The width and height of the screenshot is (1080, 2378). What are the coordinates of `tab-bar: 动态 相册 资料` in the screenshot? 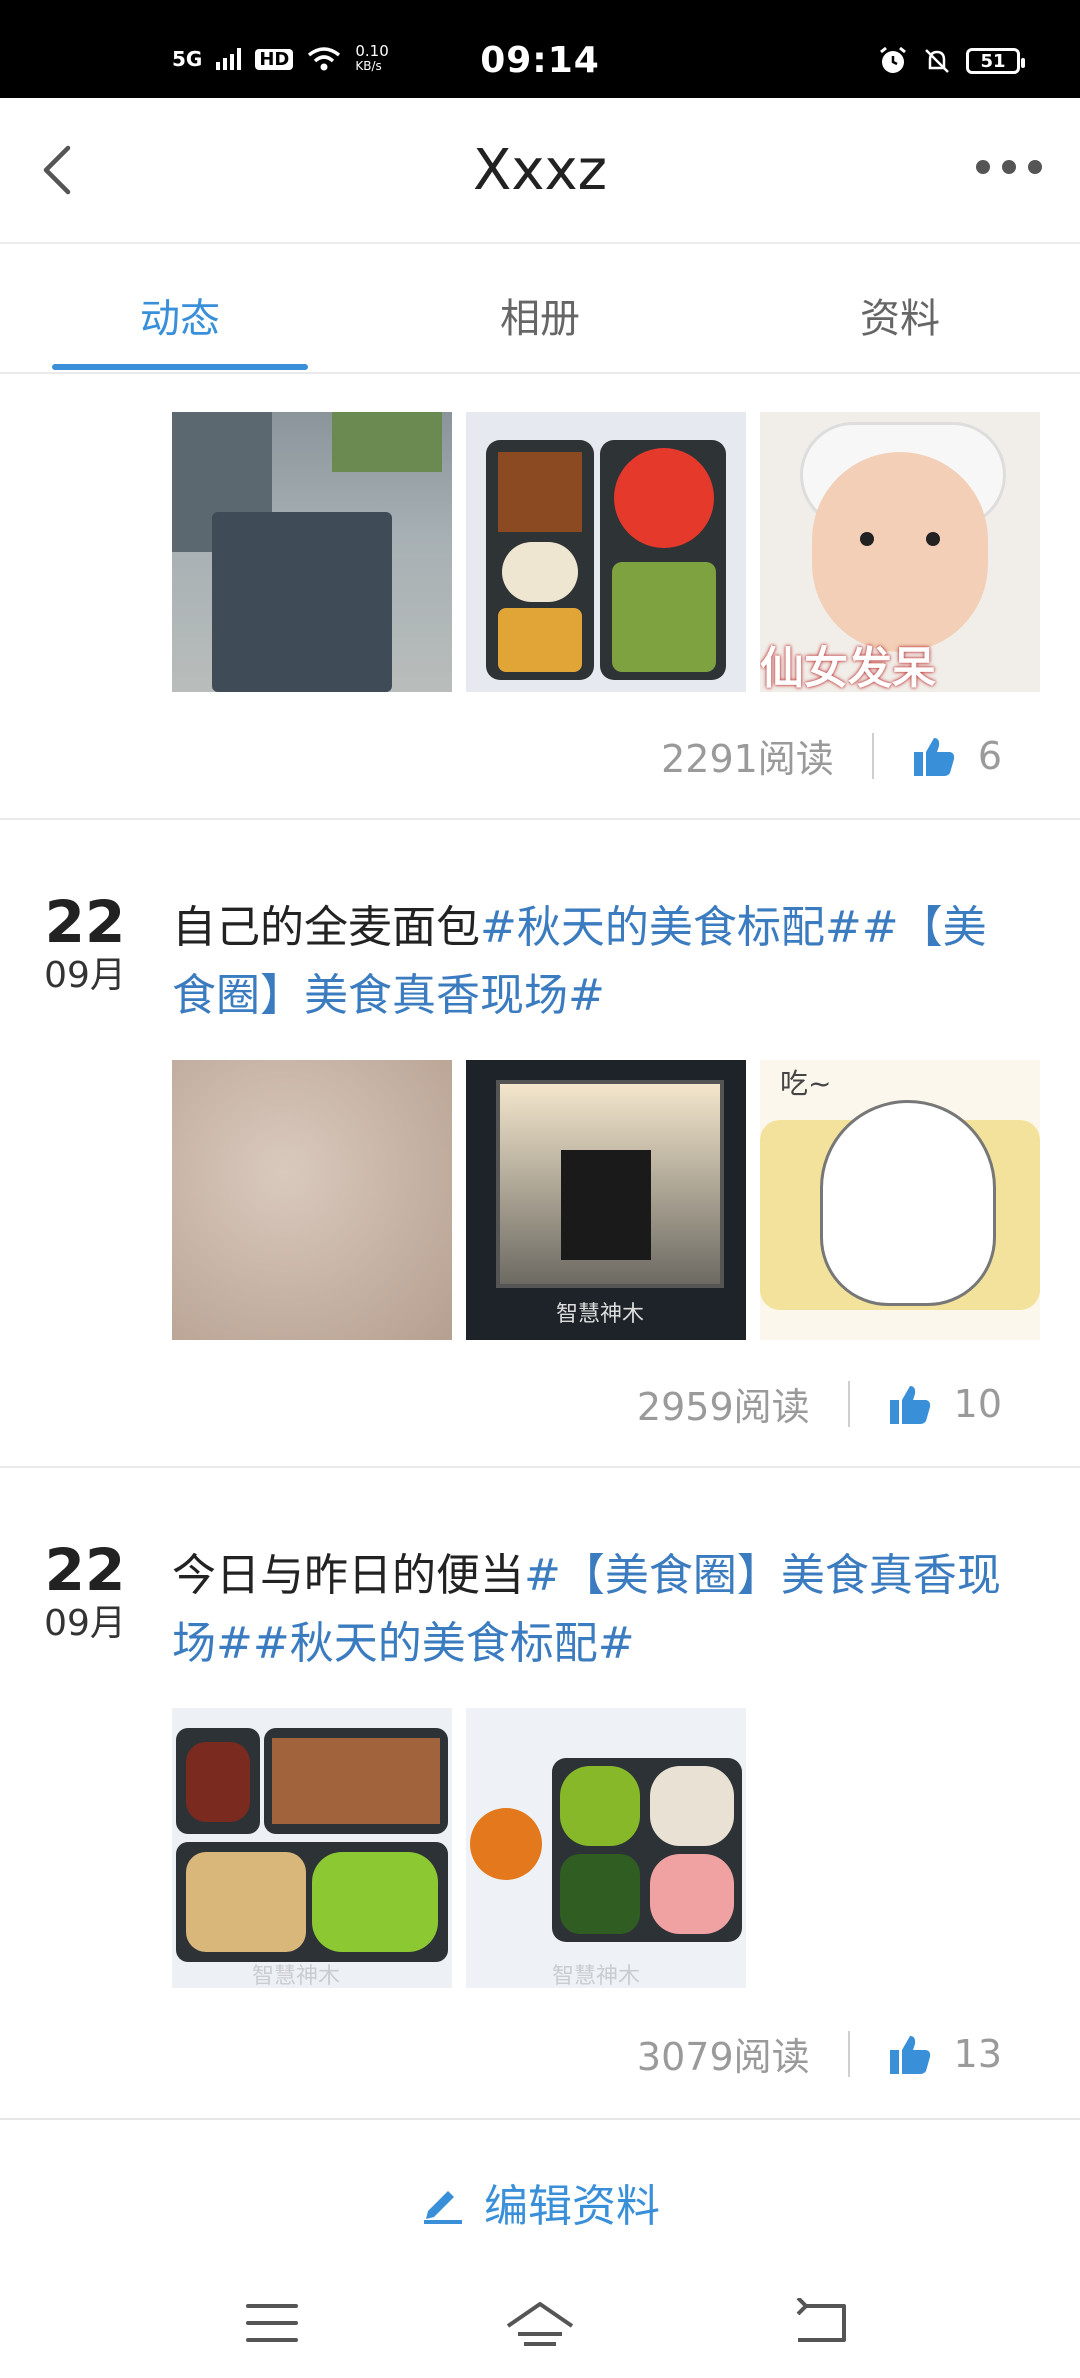 It's located at (540, 309).